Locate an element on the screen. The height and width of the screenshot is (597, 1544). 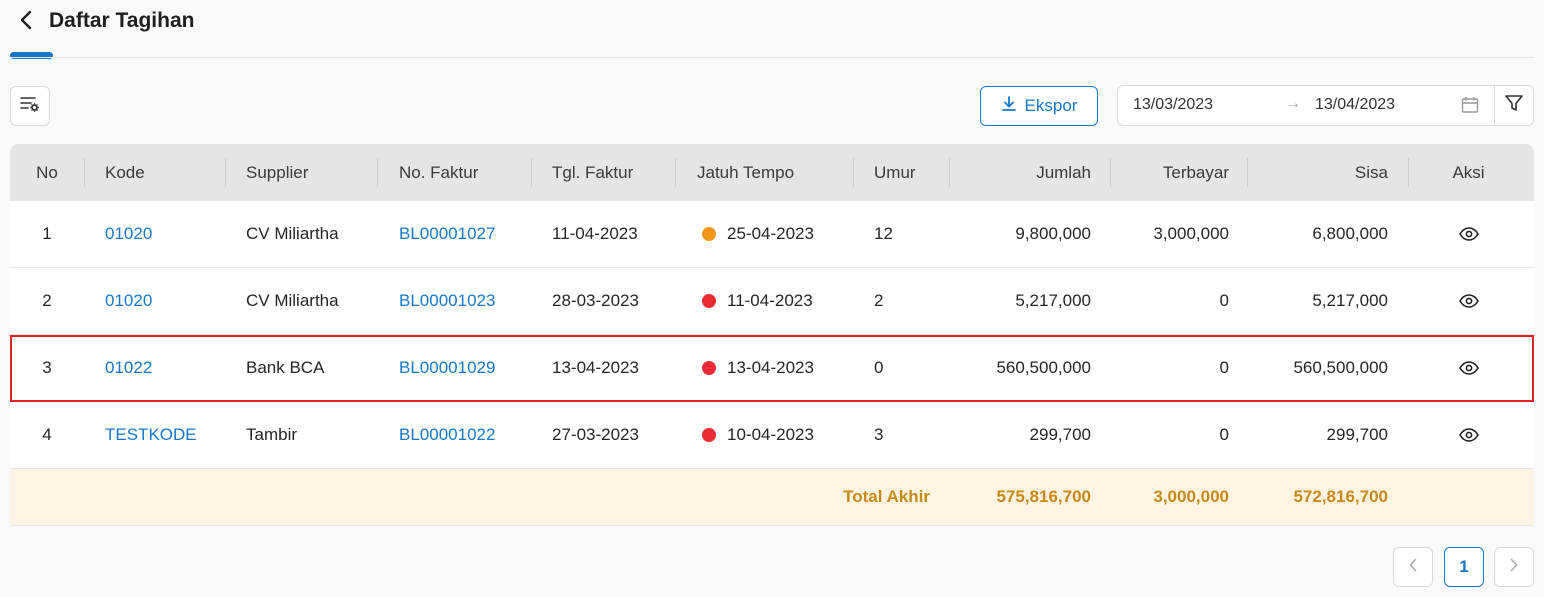
row-faktur-link: BL00001029 is located at coordinates (447, 368).